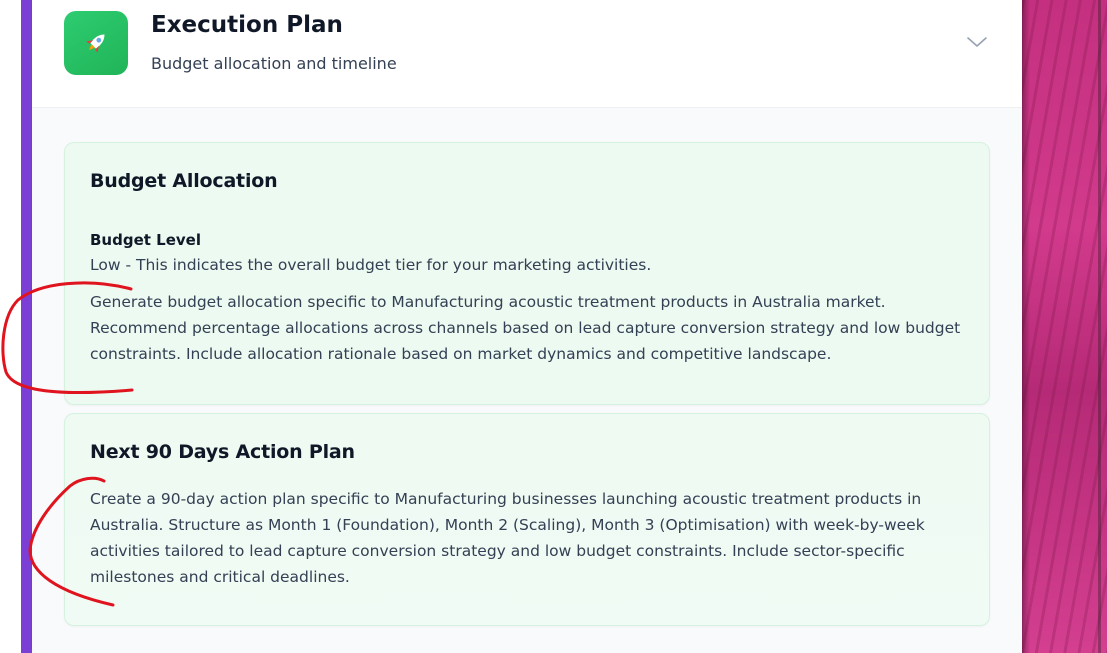 This screenshot has height=653, width=1107. Describe the element at coordinates (184, 181) in the screenshot. I see `budget-allocation-heading: Budget Allocation` at that location.